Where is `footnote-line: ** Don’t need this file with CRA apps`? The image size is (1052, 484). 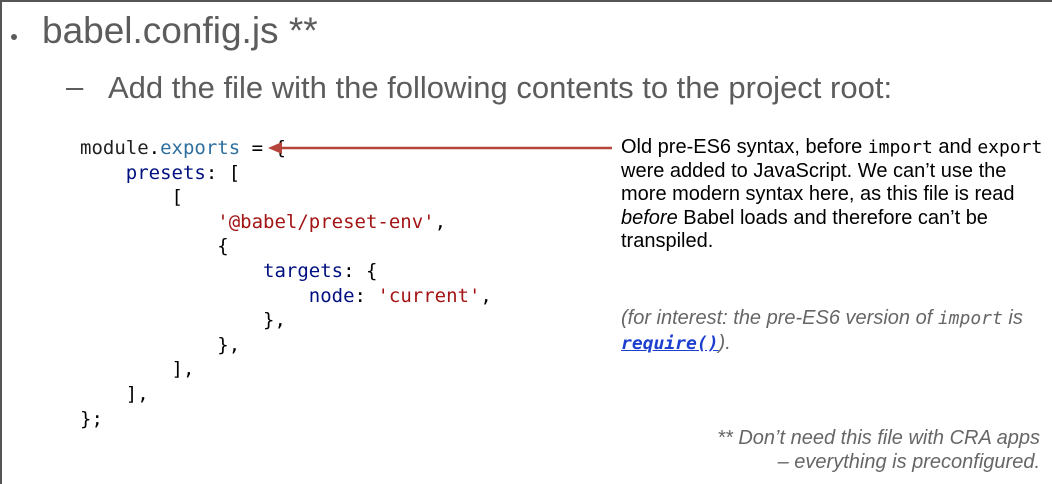
footnote-line: ** Don’t need this file with CRA apps is located at coordinates (878, 438).